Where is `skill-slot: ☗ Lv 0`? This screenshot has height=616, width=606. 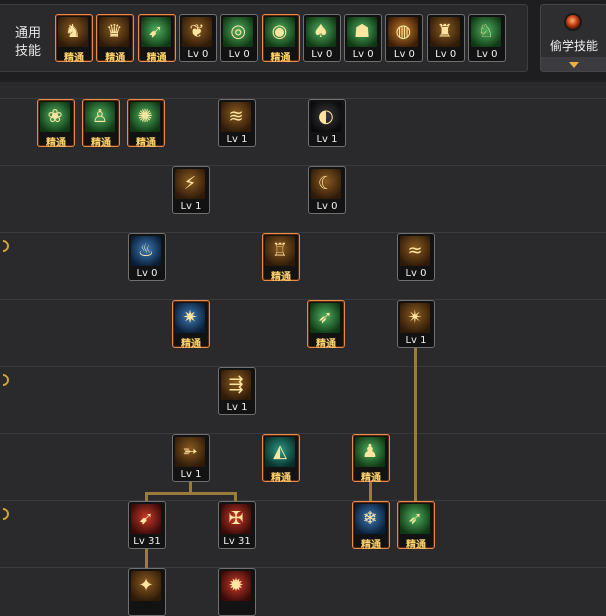
skill-slot: ☗ Lv 0 is located at coordinates (363, 38).